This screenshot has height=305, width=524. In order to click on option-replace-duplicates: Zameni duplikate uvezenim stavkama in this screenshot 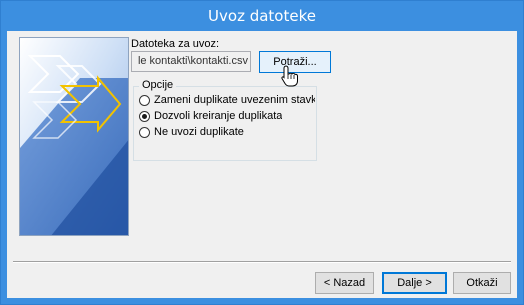, I will do `click(227, 100)`.